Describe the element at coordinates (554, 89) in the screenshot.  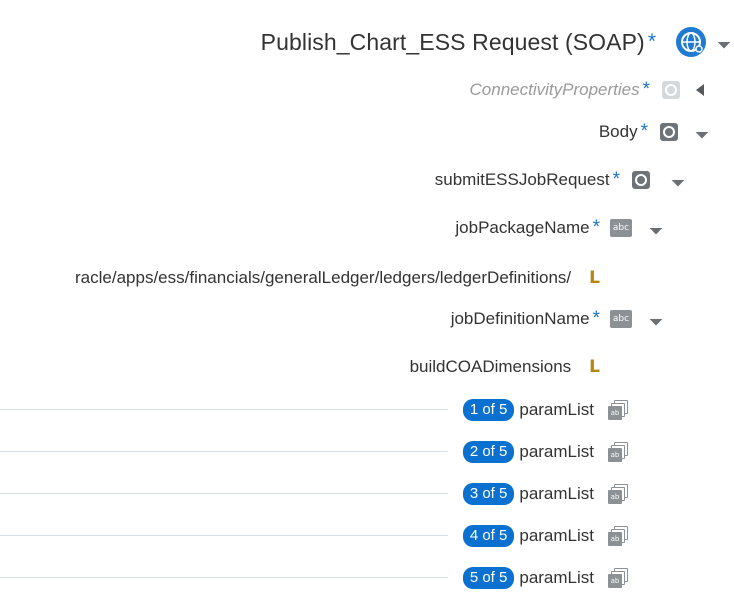
I see `node-label: ConnectivityProperties` at that location.